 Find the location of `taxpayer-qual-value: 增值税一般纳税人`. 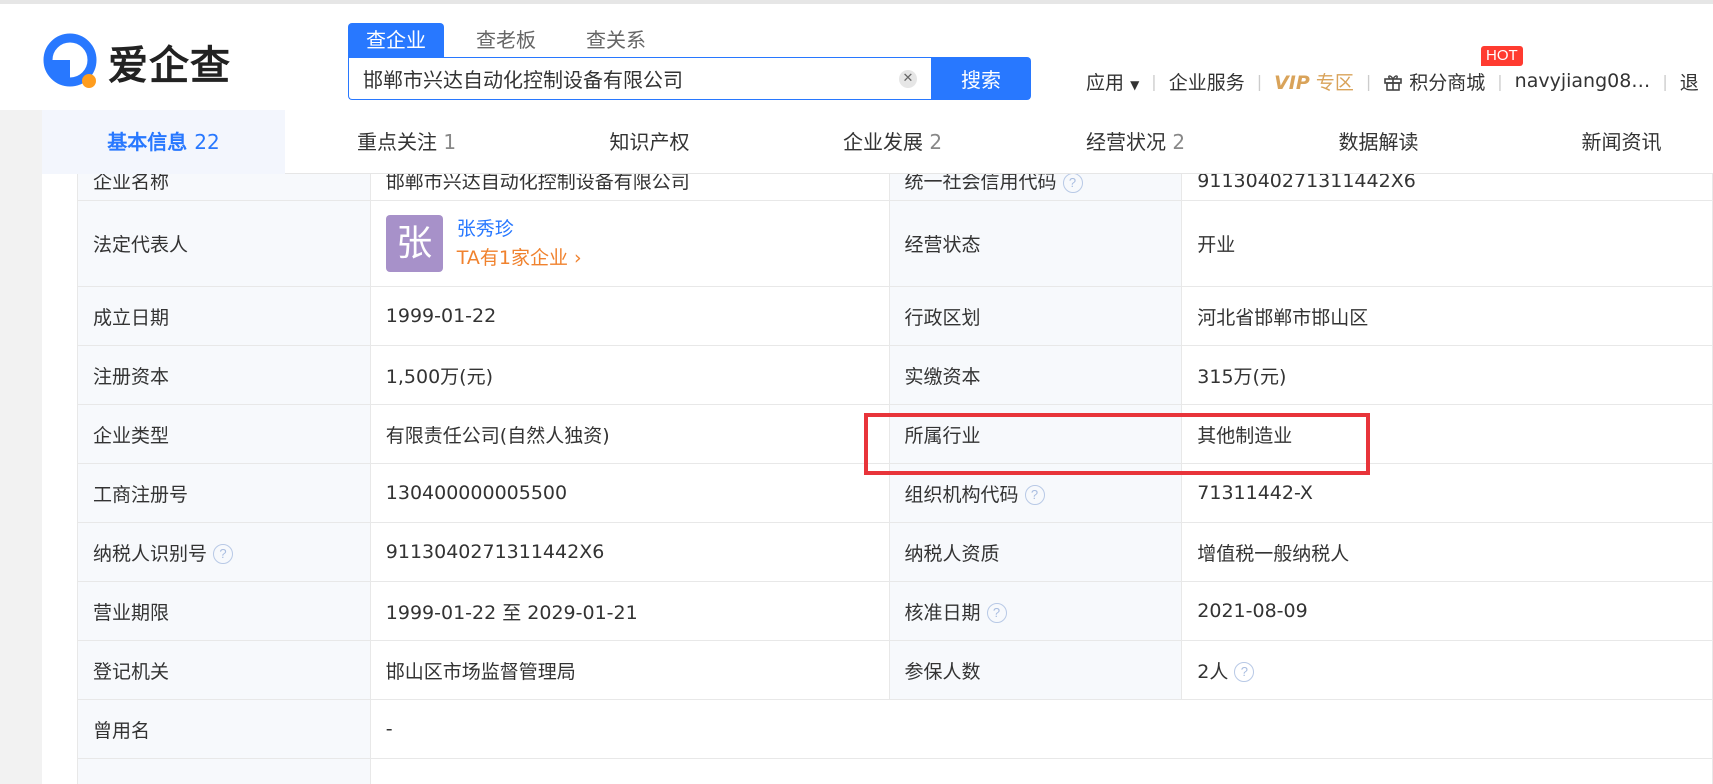

taxpayer-qual-value: 增值税一般纳税人 is located at coordinates (1447, 552).